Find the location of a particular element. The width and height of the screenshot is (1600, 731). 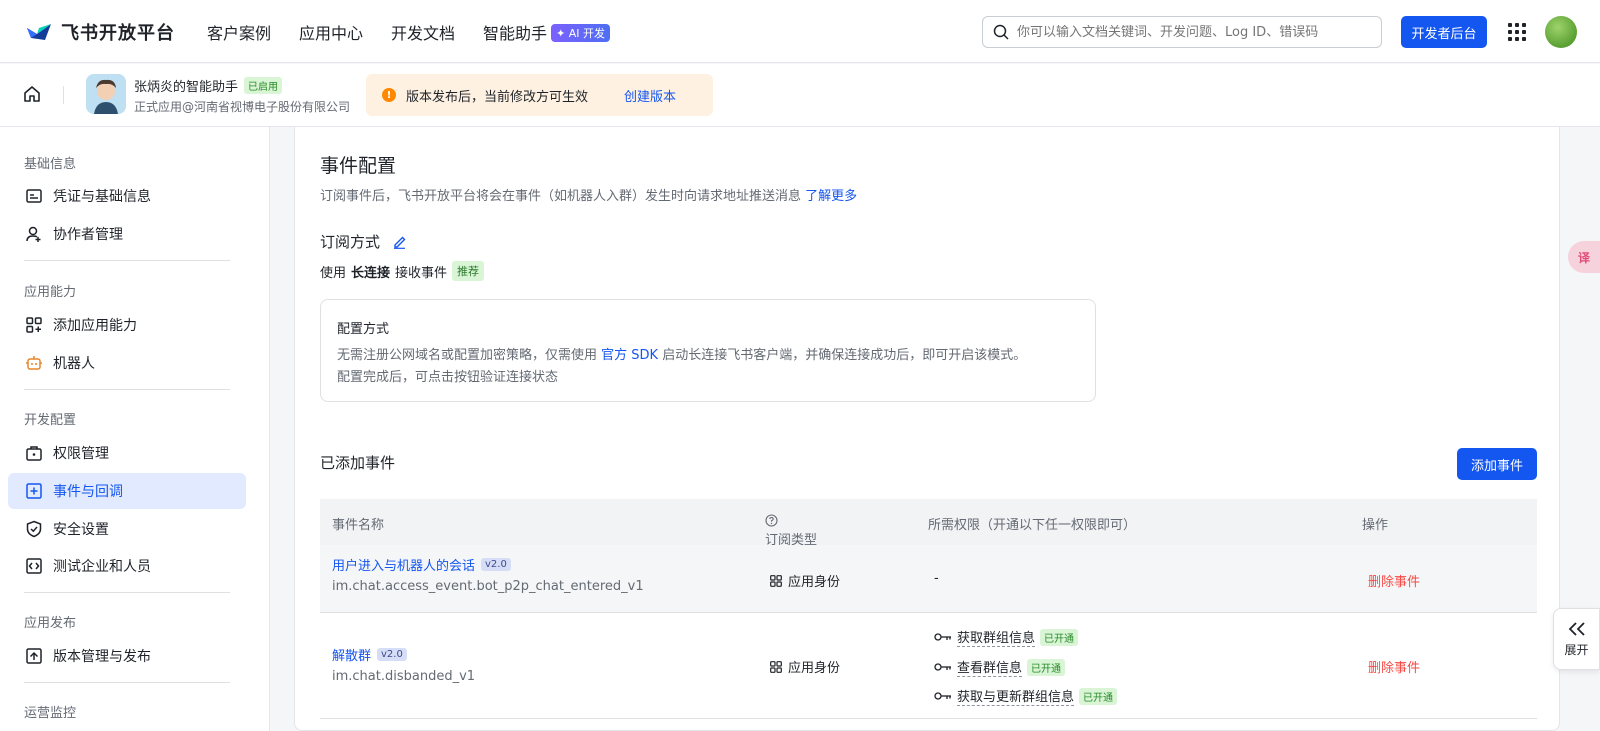

mode-prefix: 使用 is located at coordinates (333, 273).